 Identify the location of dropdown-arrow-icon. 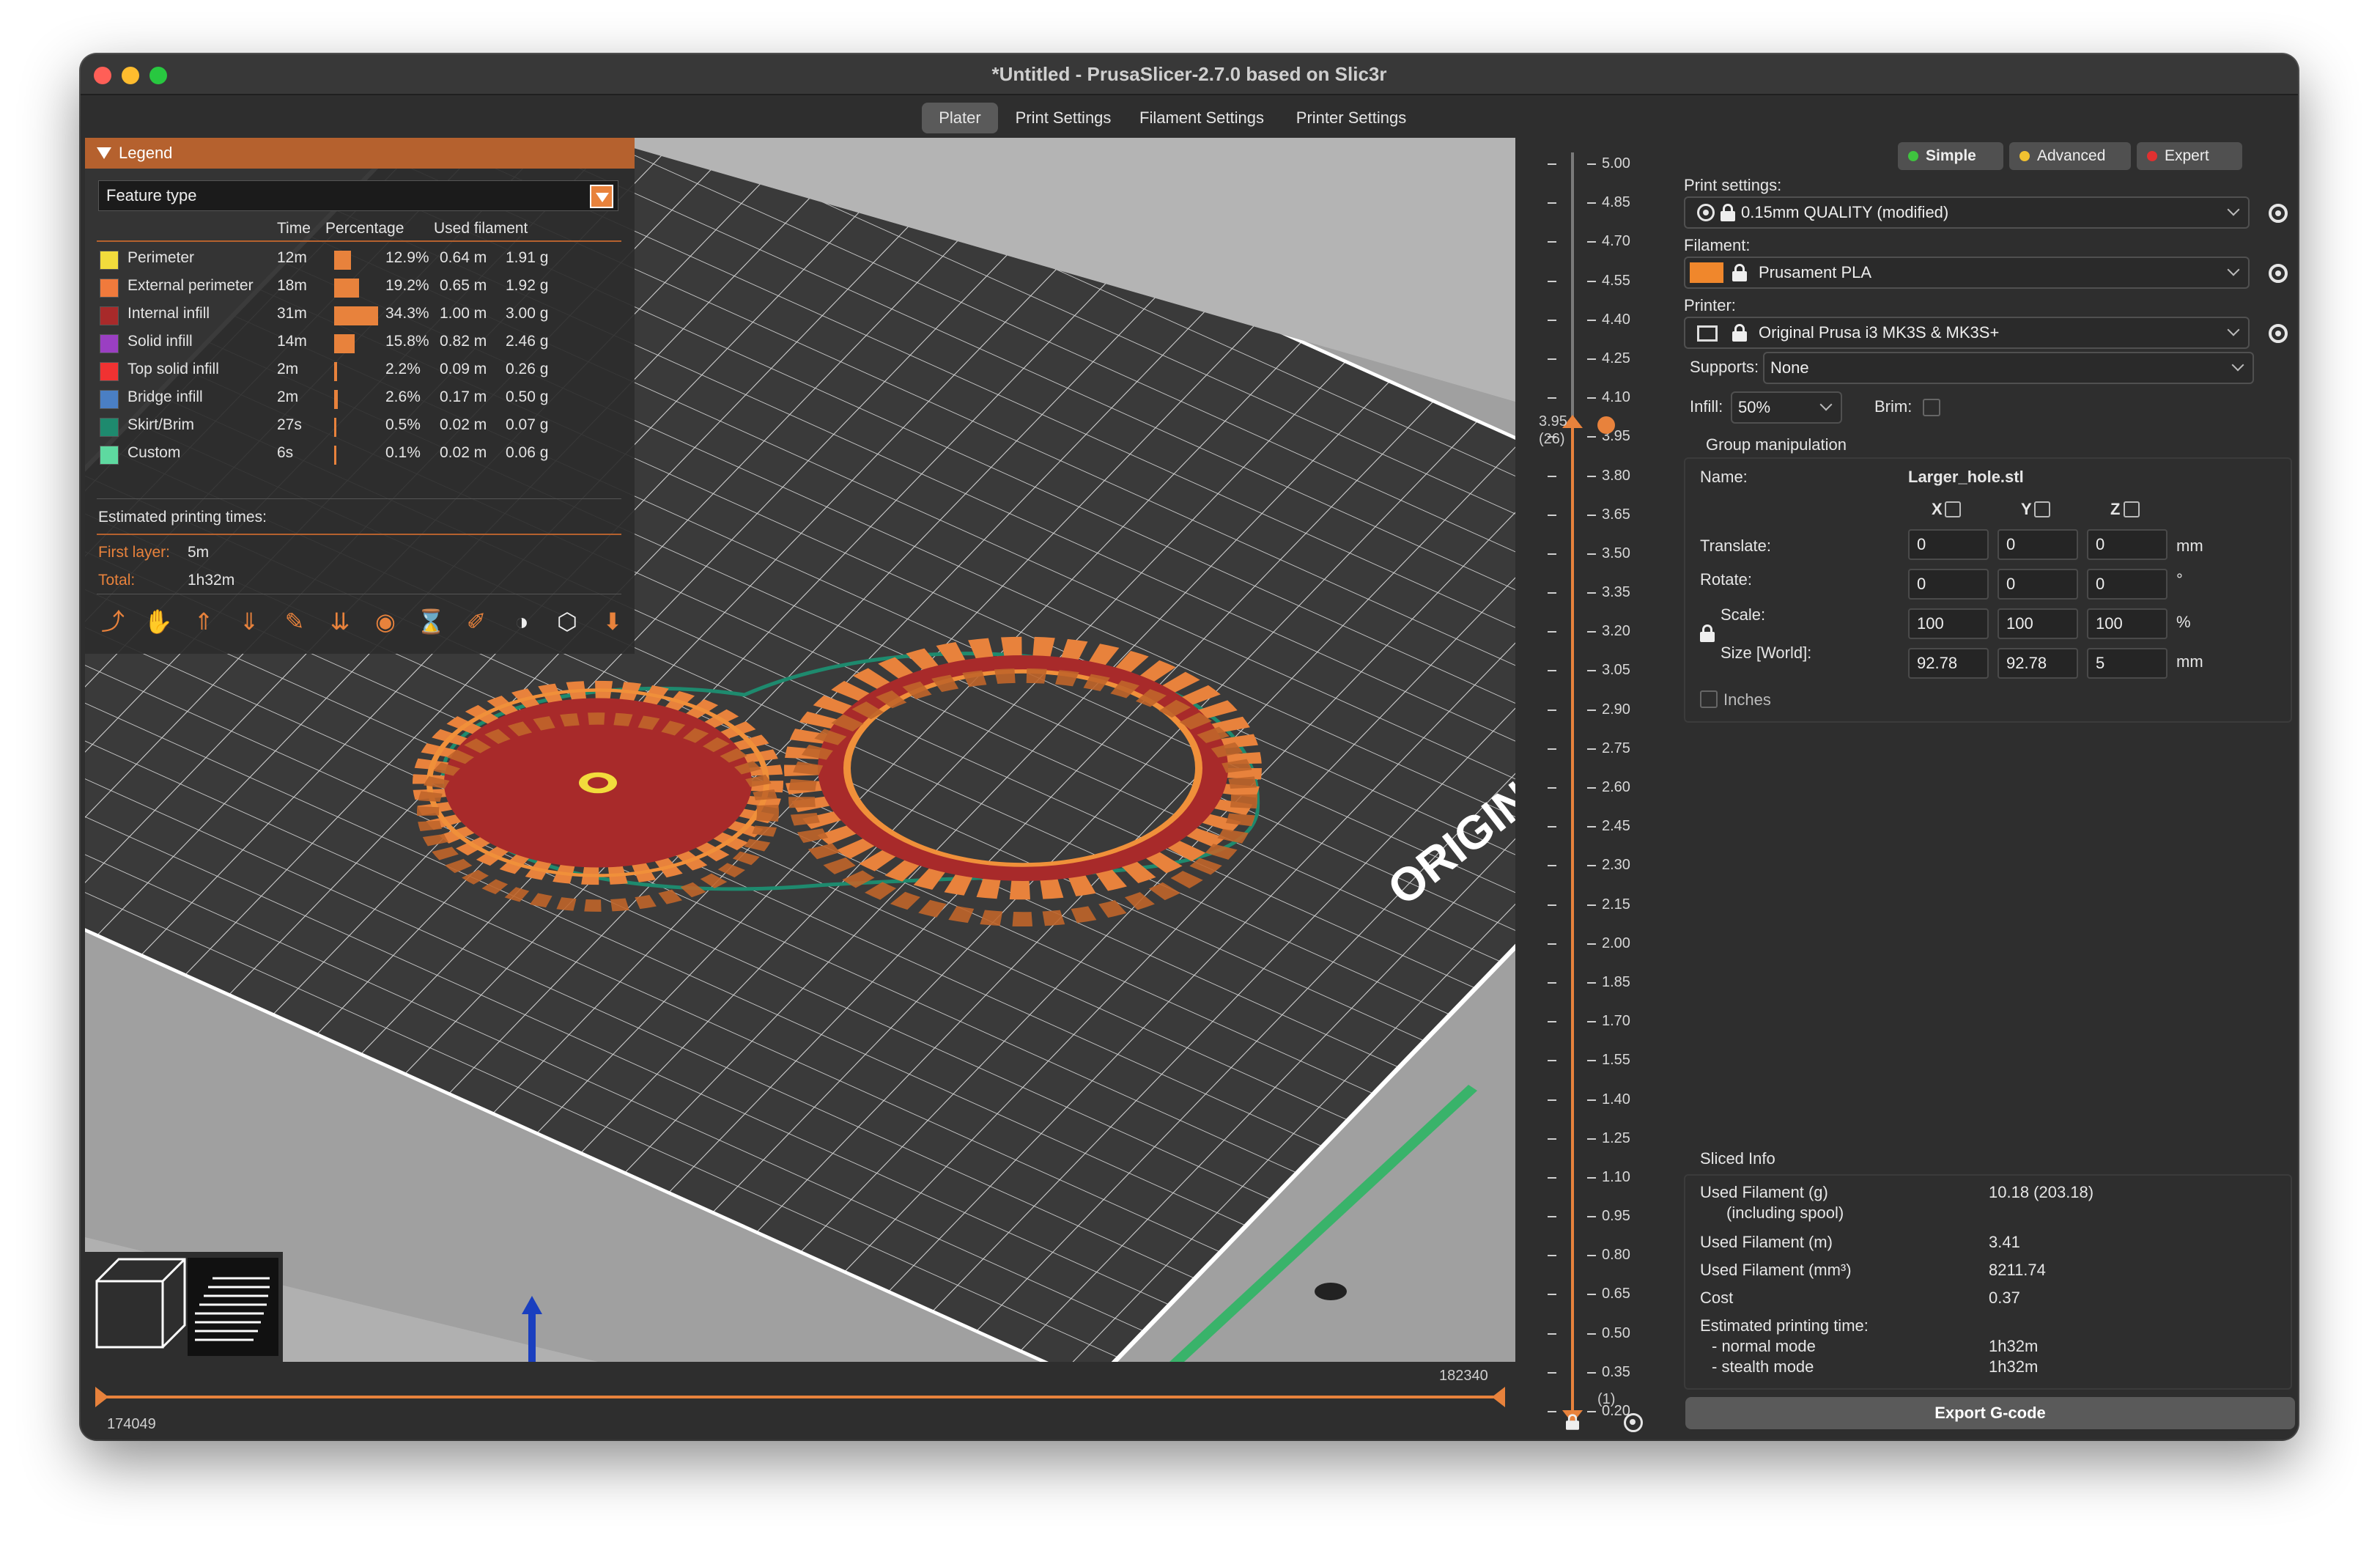
(601, 196).